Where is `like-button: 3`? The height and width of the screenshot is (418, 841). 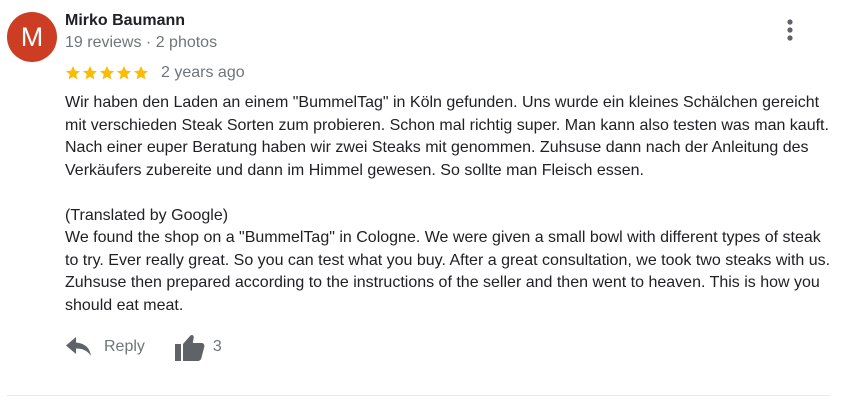
like-button: 3 is located at coordinates (198, 347).